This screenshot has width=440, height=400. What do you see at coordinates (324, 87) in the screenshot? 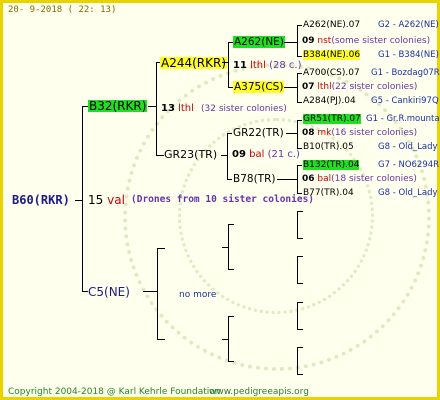
I see `a375-suffix: lthl` at bounding box center [324, 87].